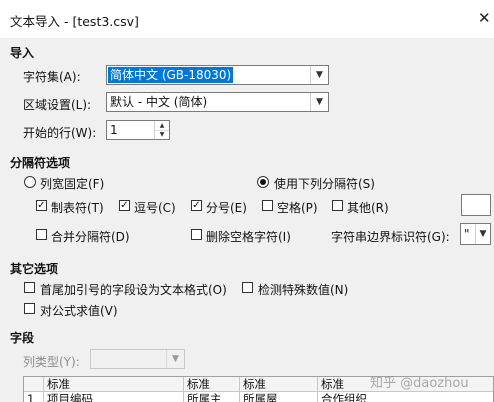  I want to click on preview-row: 1 项目编码 所属主 所属屋 合作组织, so click(258, 397).